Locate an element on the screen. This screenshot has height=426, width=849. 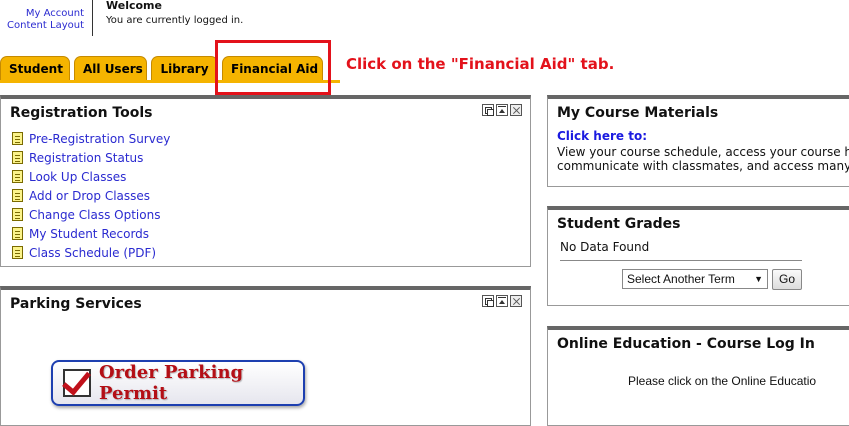
grades-divider is located at coordinates (681, 260).